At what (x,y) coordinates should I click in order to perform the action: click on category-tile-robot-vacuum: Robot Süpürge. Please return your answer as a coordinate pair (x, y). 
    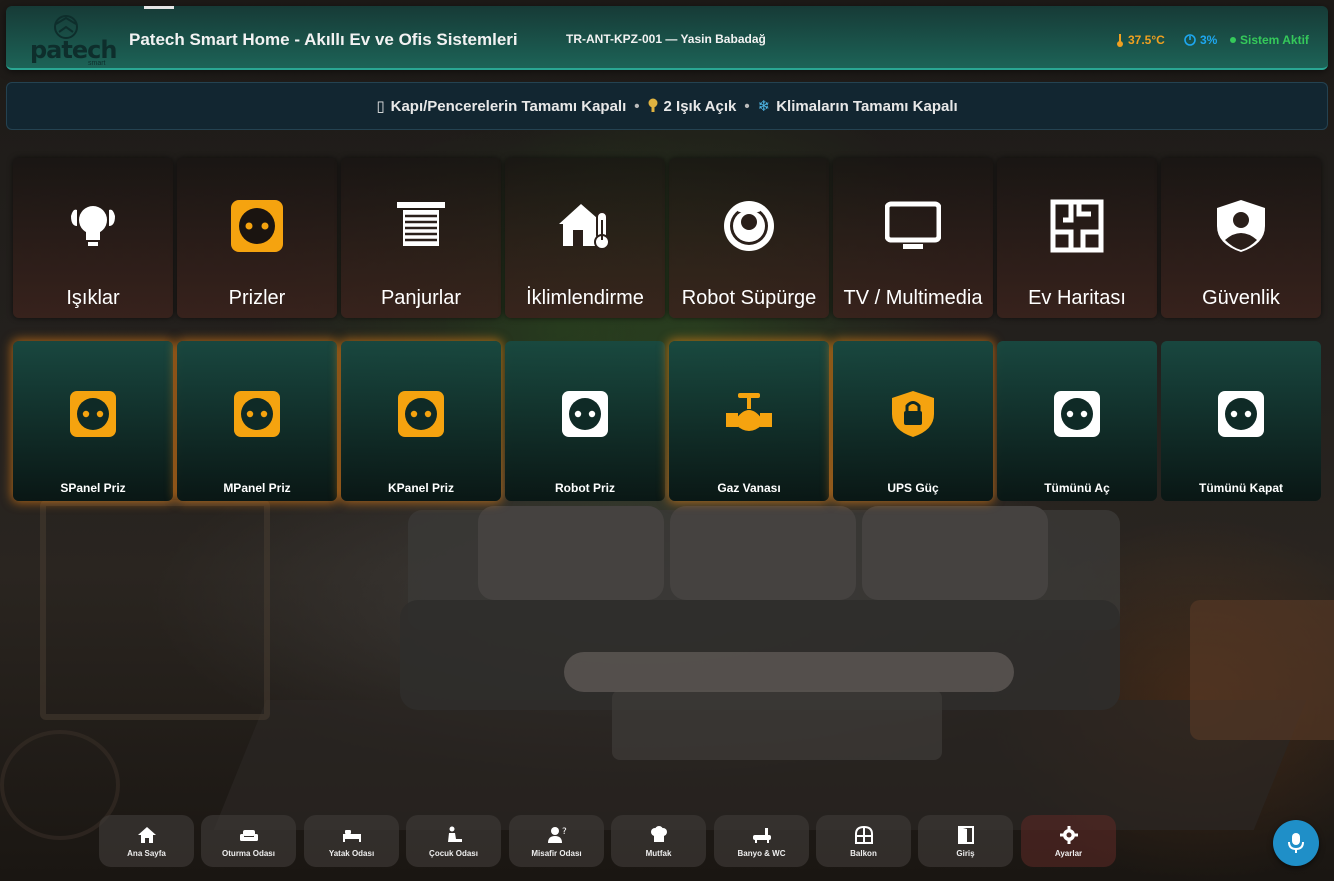
    Looking at the image, I should click on (749, 238).